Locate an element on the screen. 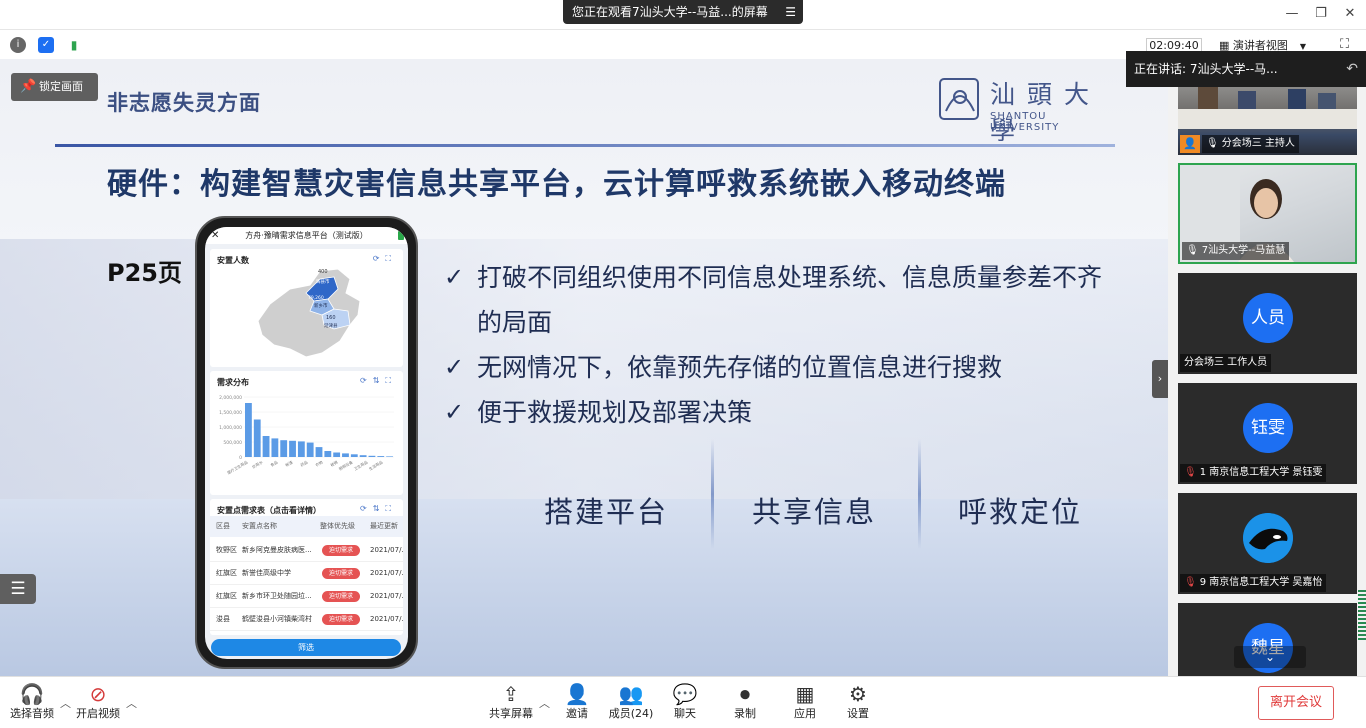  invite-label: 邀请 is located at coordinates (577, 713).